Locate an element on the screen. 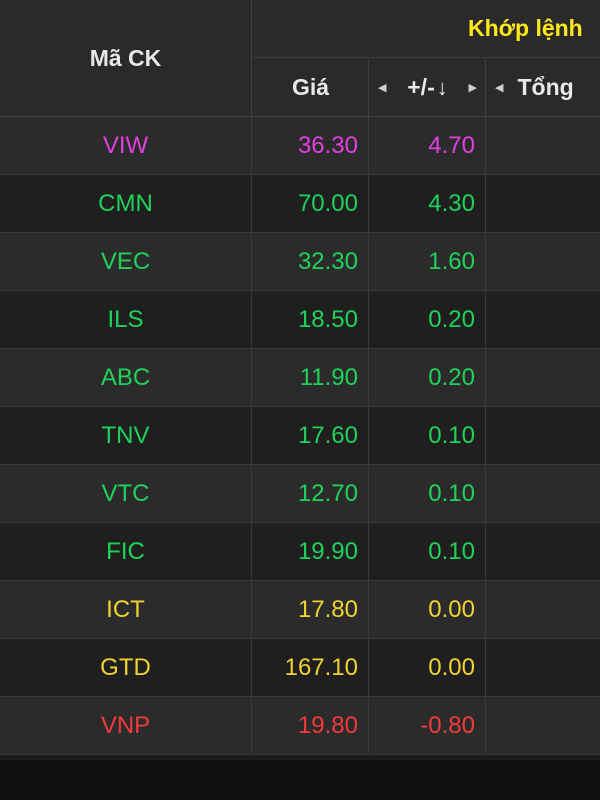 Image resolution: width=600 pixels, height=800 pixels. table-row: ABC 11.90 0.20 is located at coordinates (300, 378).